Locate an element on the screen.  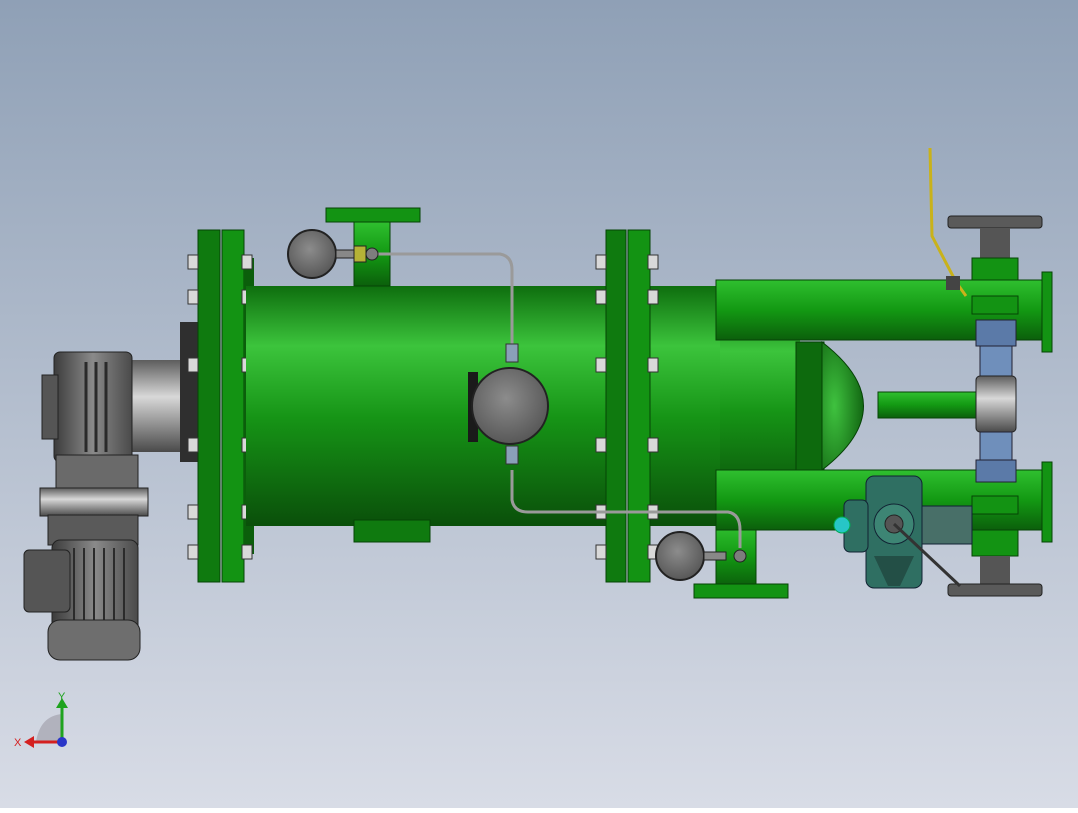
flange-right is located at coordinates (628, 406).